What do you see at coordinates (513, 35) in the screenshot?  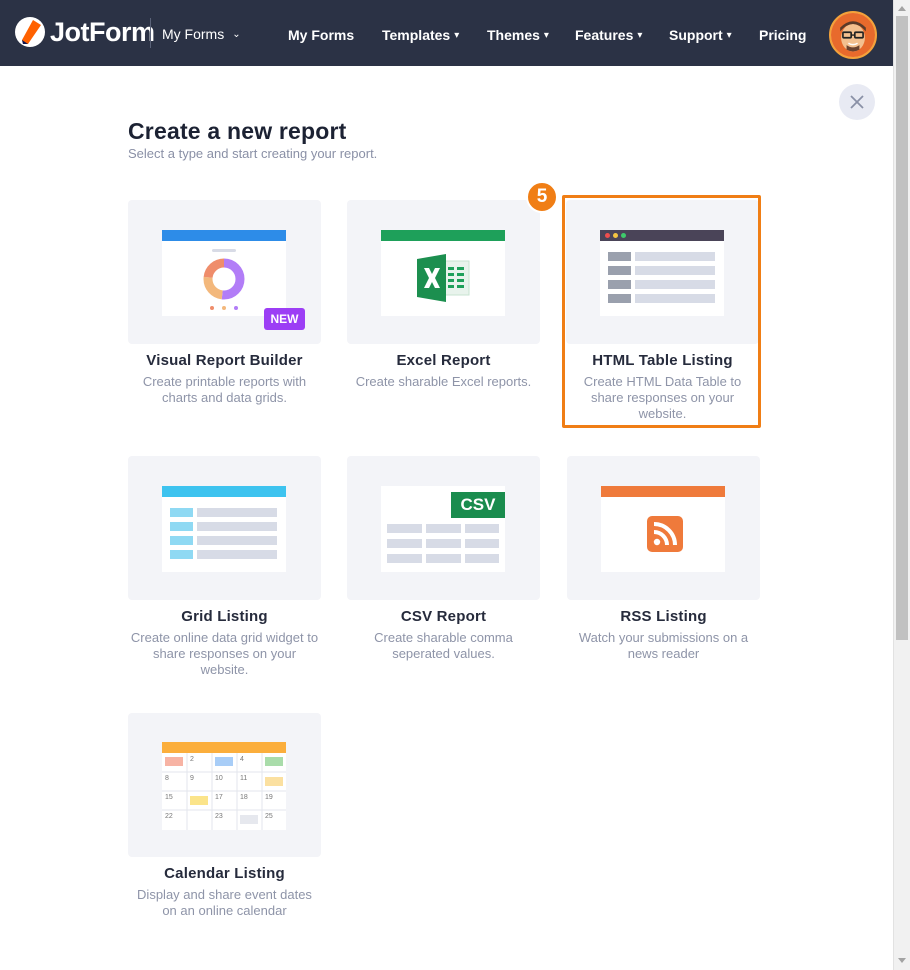 I see `nav-label: Themes` at bounding box center [513, 35].